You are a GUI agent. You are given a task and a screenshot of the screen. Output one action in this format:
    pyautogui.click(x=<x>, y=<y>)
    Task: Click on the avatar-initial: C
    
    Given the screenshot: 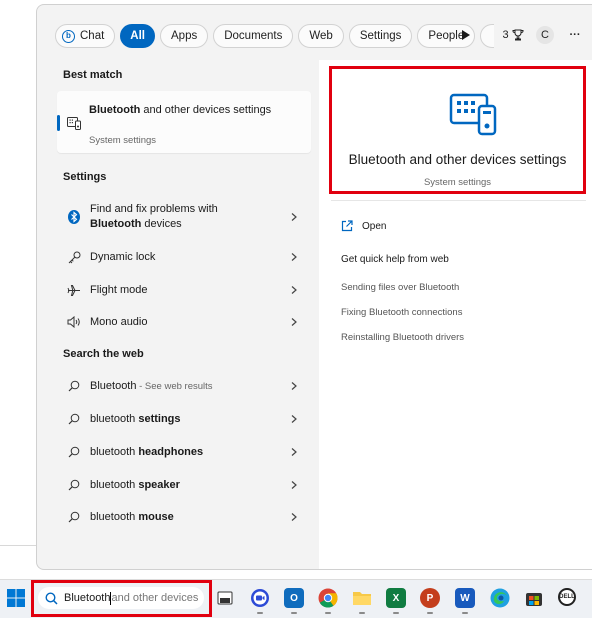 What is the action you would take?
    pyautogui.click(x=545, y=35)
    